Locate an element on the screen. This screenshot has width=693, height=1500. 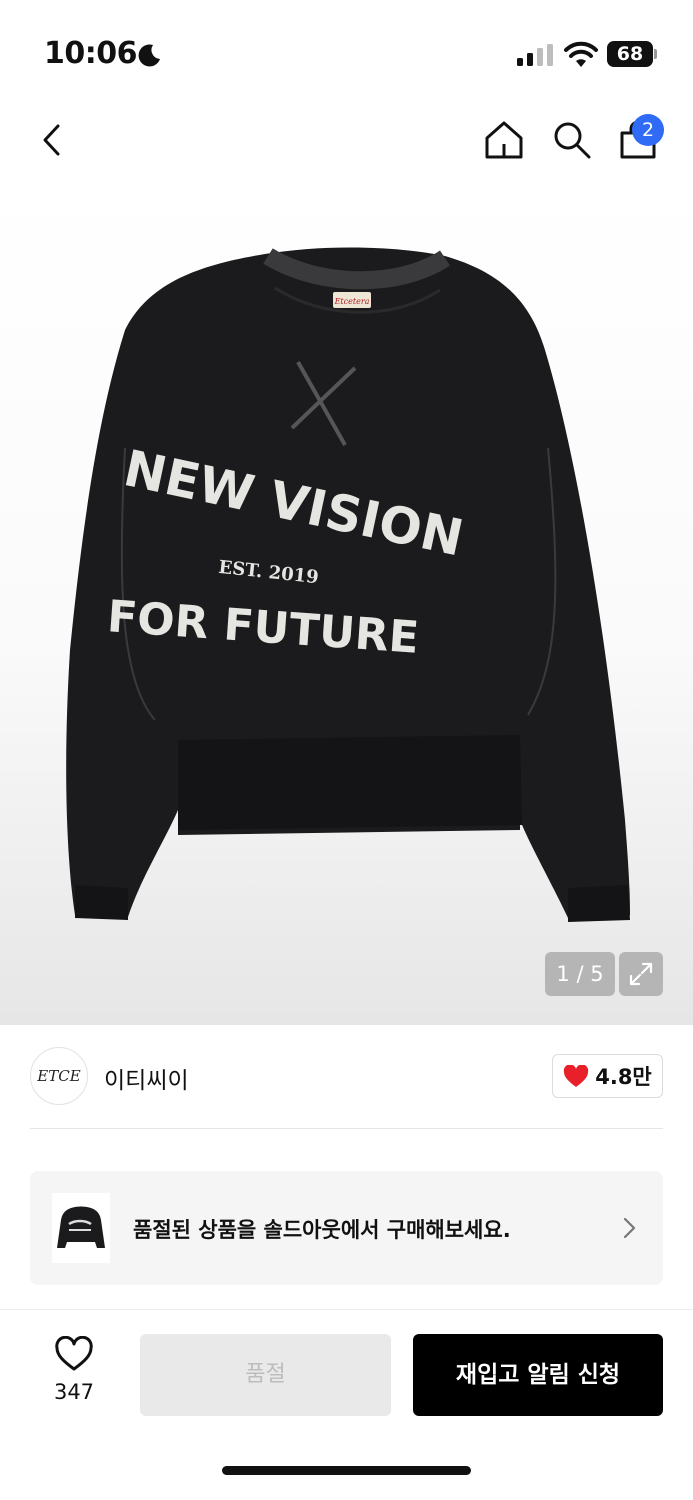
brand-logo: ETCE is located at coordinates (59, 1076).